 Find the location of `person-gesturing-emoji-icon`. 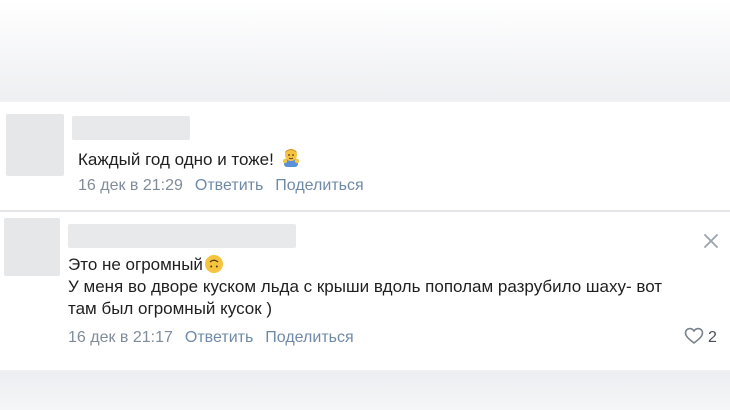

person-gesturing-emoji-icon is located at coordinates (291, 159).